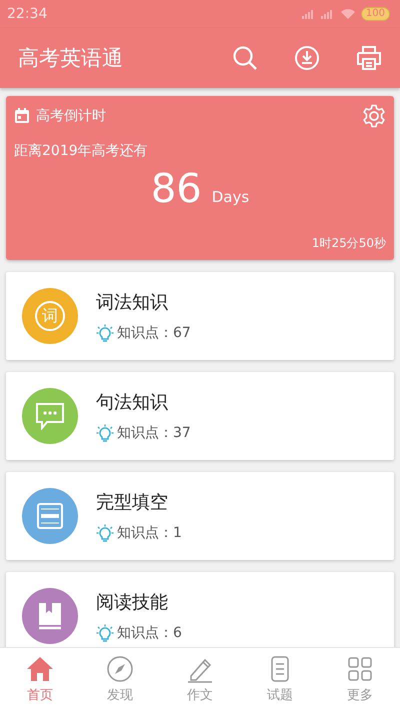 This screenshot has height=711, width=400. Describe the element at coordinates (200, 416) in the screenshot. I see `topic-card: 句法知识 知识点：37` at that location.